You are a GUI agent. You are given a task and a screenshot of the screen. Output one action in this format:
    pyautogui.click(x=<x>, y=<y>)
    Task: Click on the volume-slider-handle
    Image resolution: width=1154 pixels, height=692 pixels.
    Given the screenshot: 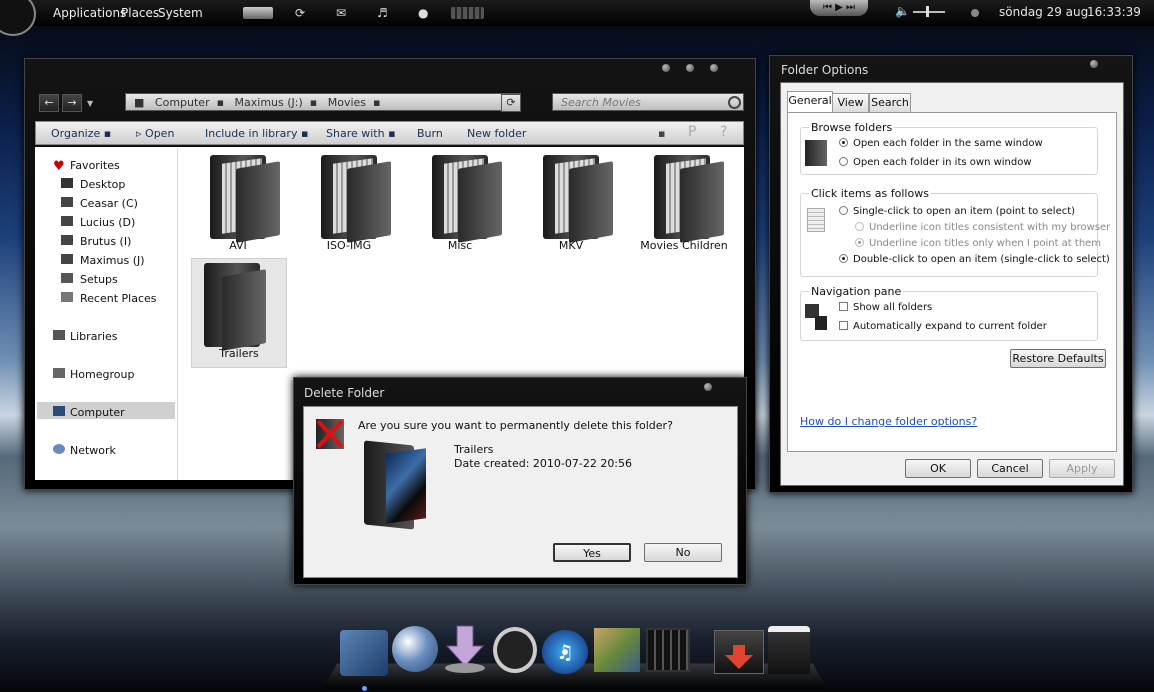 What is the action you would take?
    pyautogui.click(x=927, y=11)
    